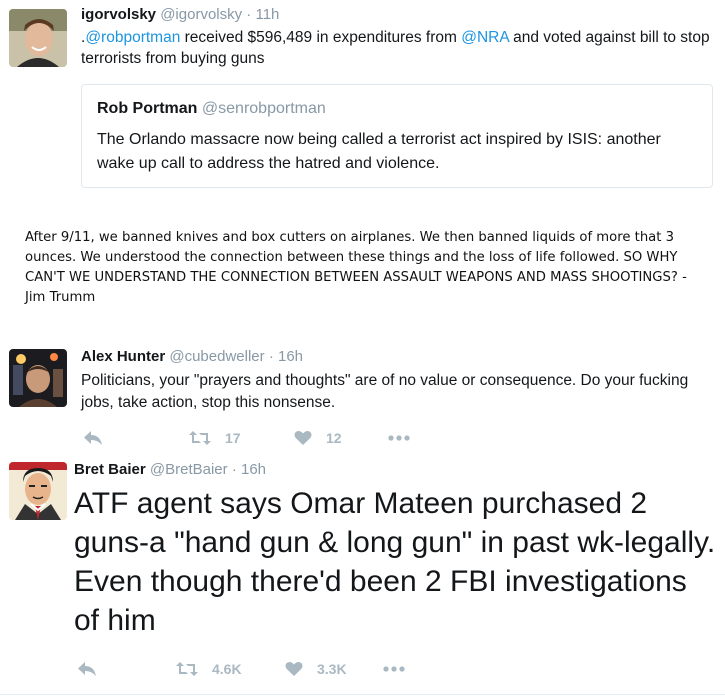 Image resolution: width=725 pixels, height=698 pixels. I want to click on like-button: 3.3K, so click(334, 669).